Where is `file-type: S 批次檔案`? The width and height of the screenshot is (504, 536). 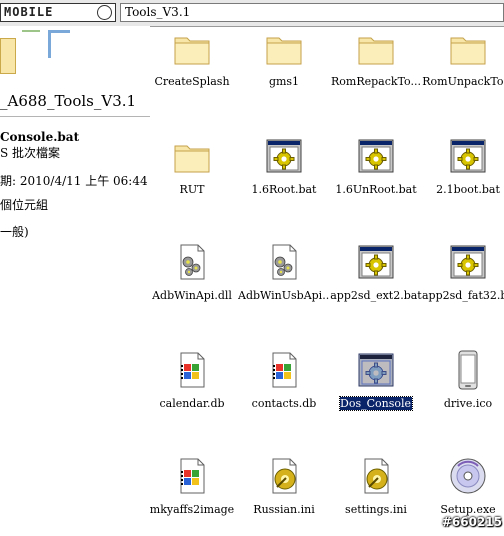
file-type: S 批次檔案 is located at coordinates (30, 153).